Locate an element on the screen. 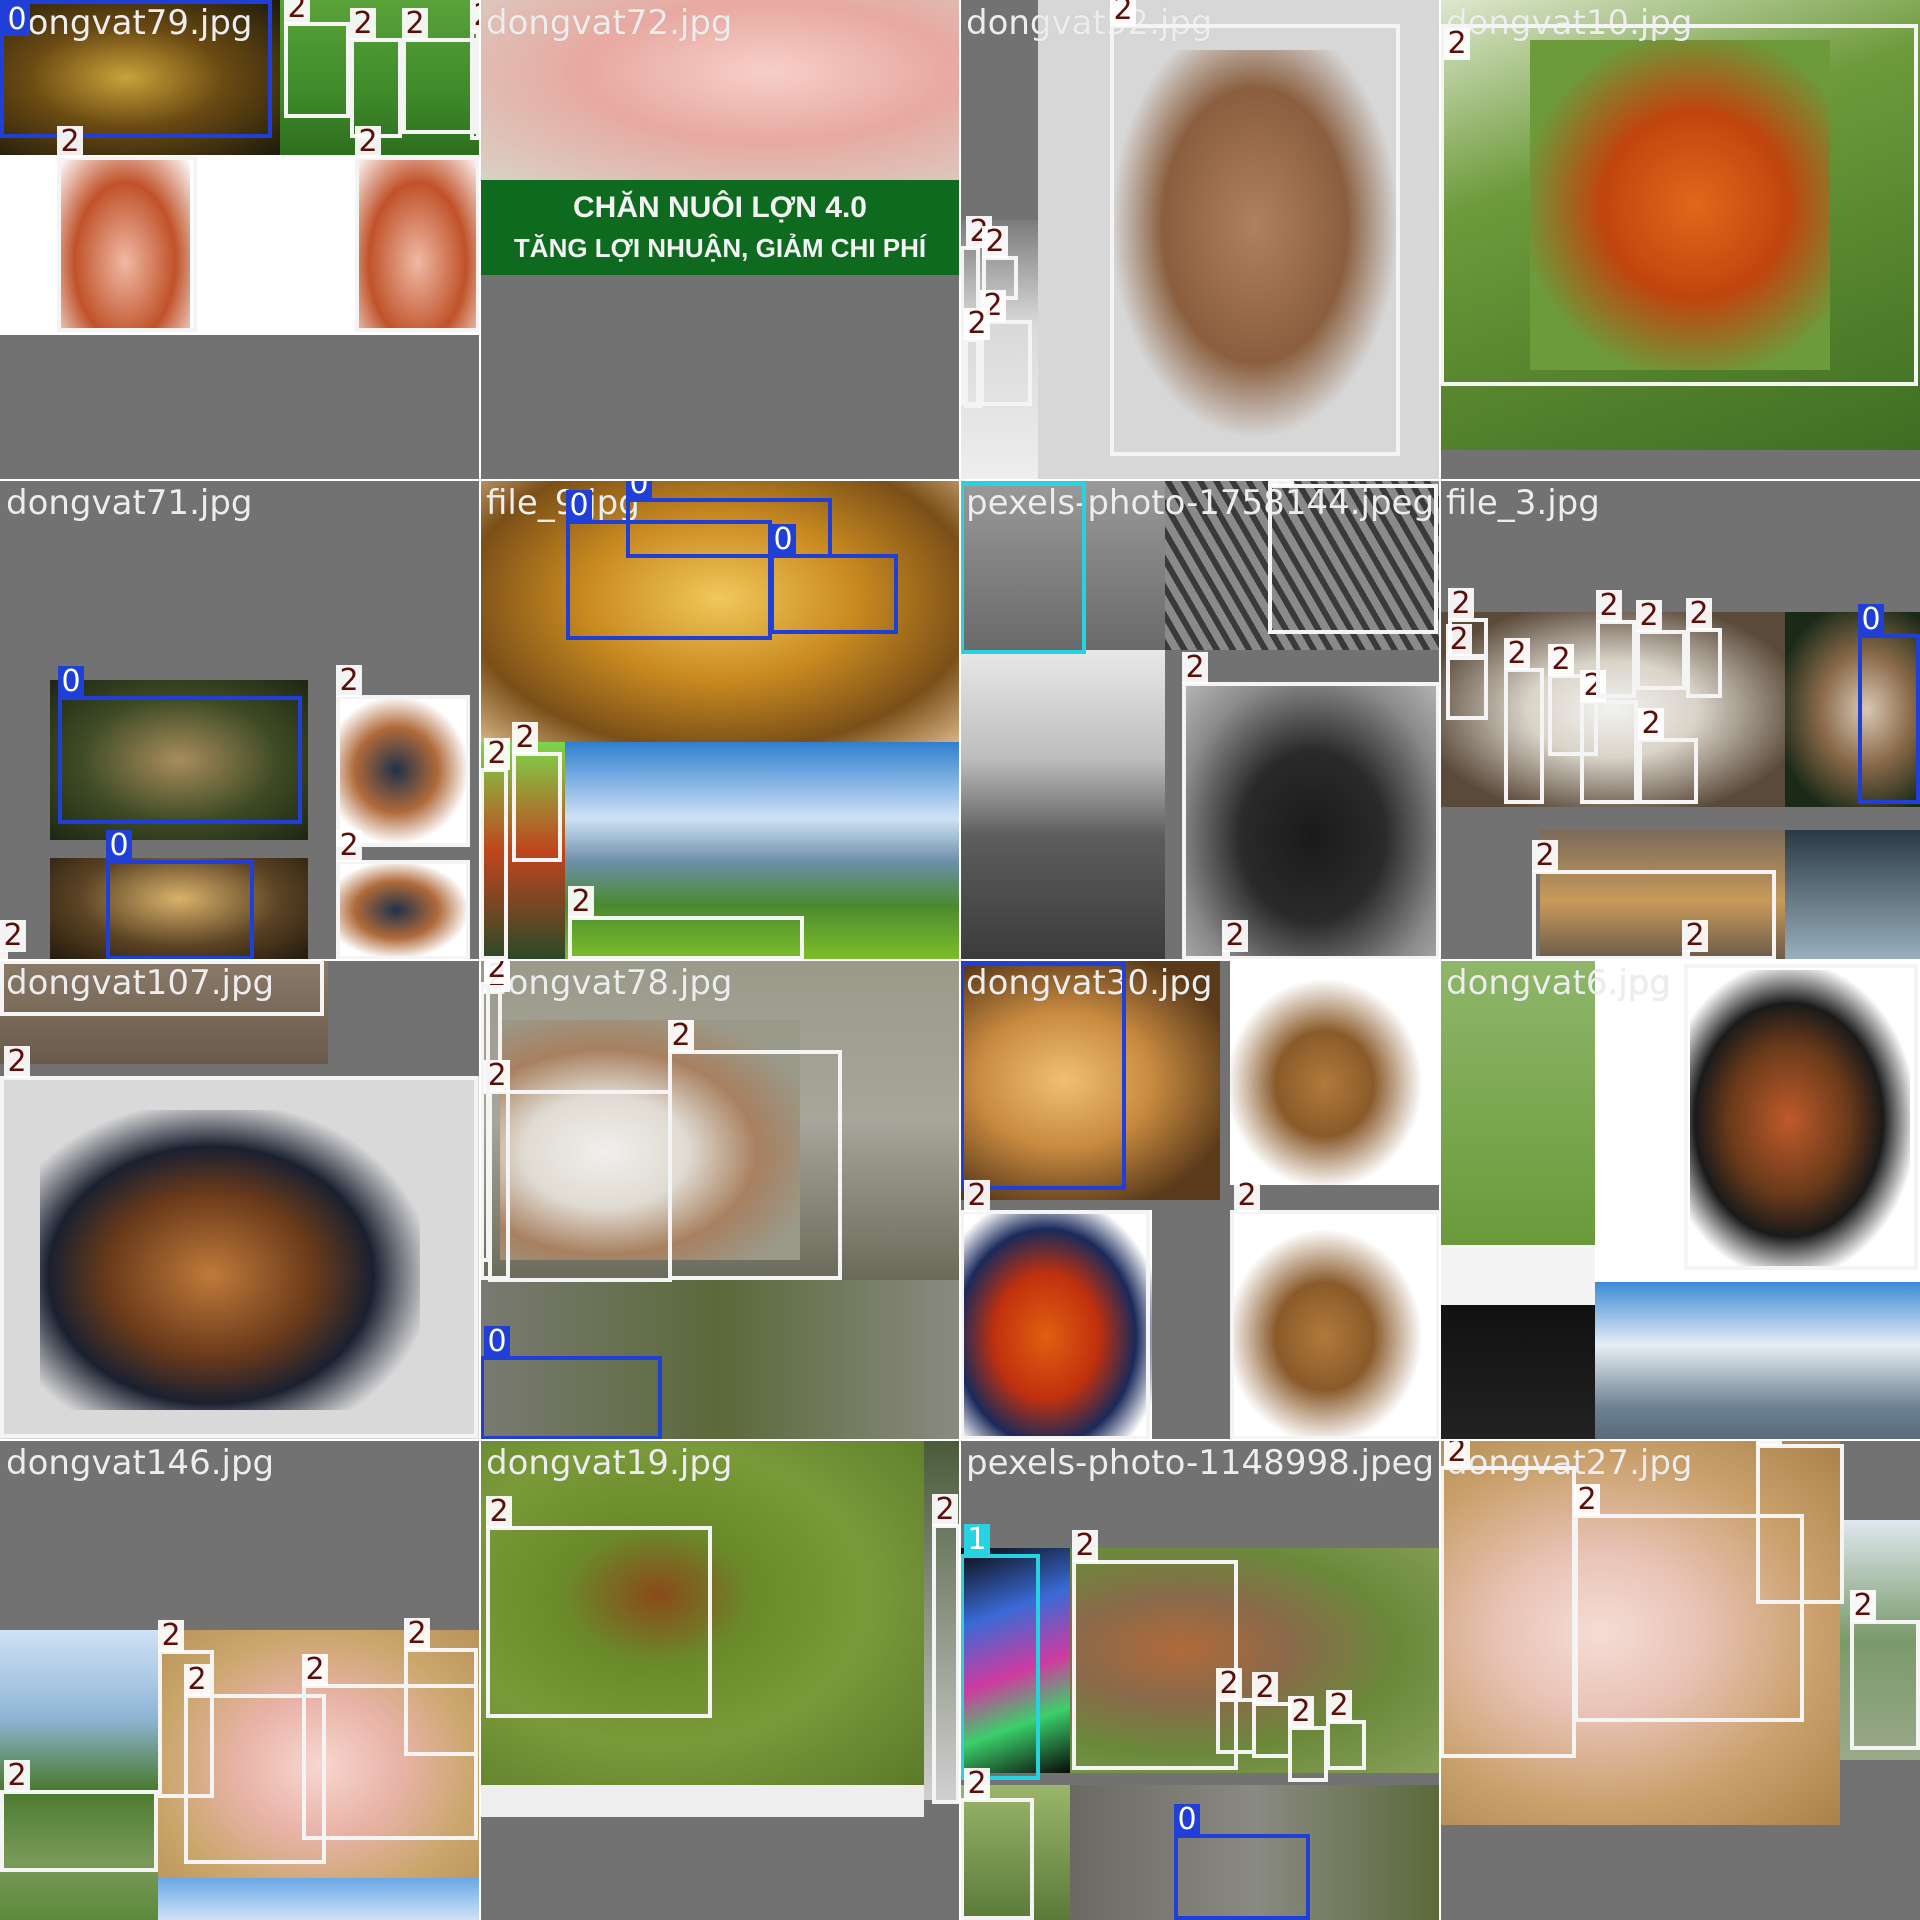 This screenshot has height=1920, width=1920. filename-label: dongvat19.jpg is located at coordinates (609, 1463).